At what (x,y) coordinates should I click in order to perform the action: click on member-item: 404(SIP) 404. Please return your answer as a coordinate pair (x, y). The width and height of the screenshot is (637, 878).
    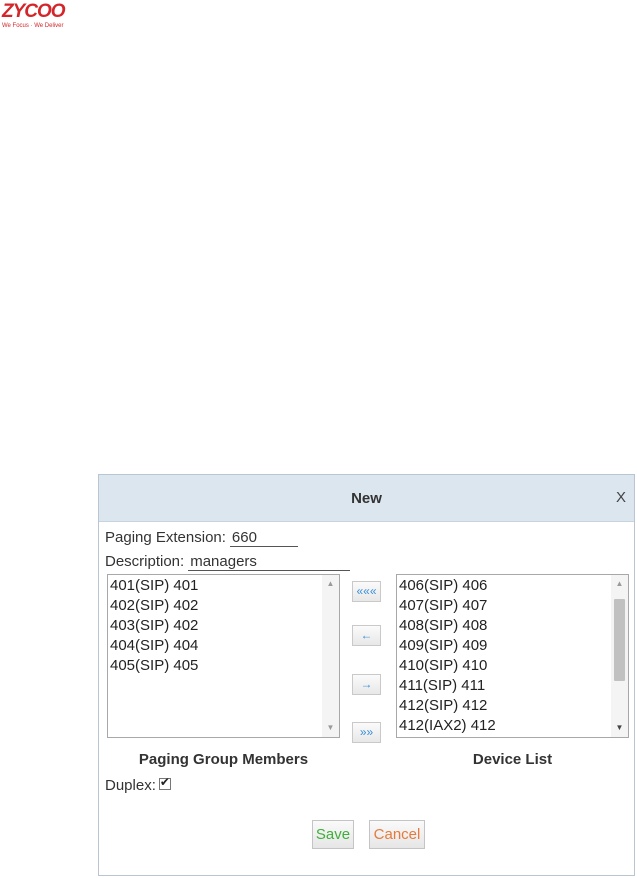
    Looking at the image, I should click on (215, 646).